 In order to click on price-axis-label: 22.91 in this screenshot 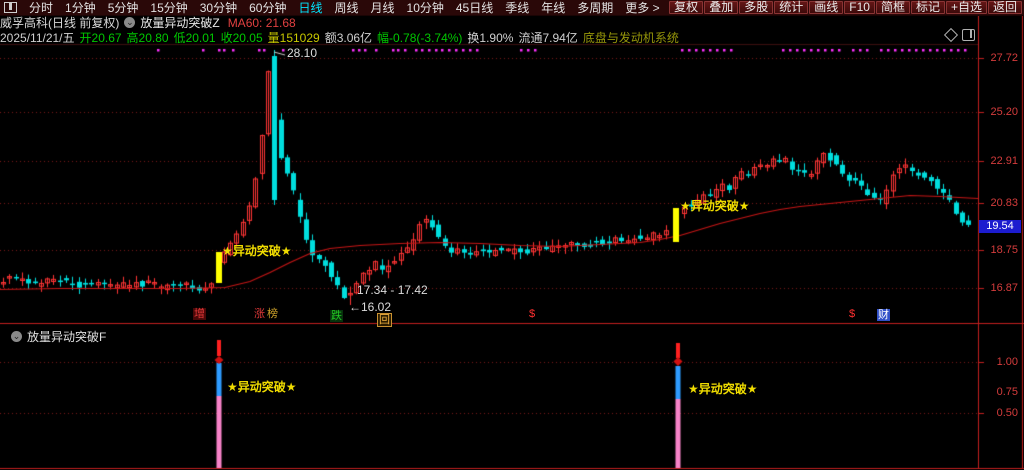, I will do `click(1004, 161)`.